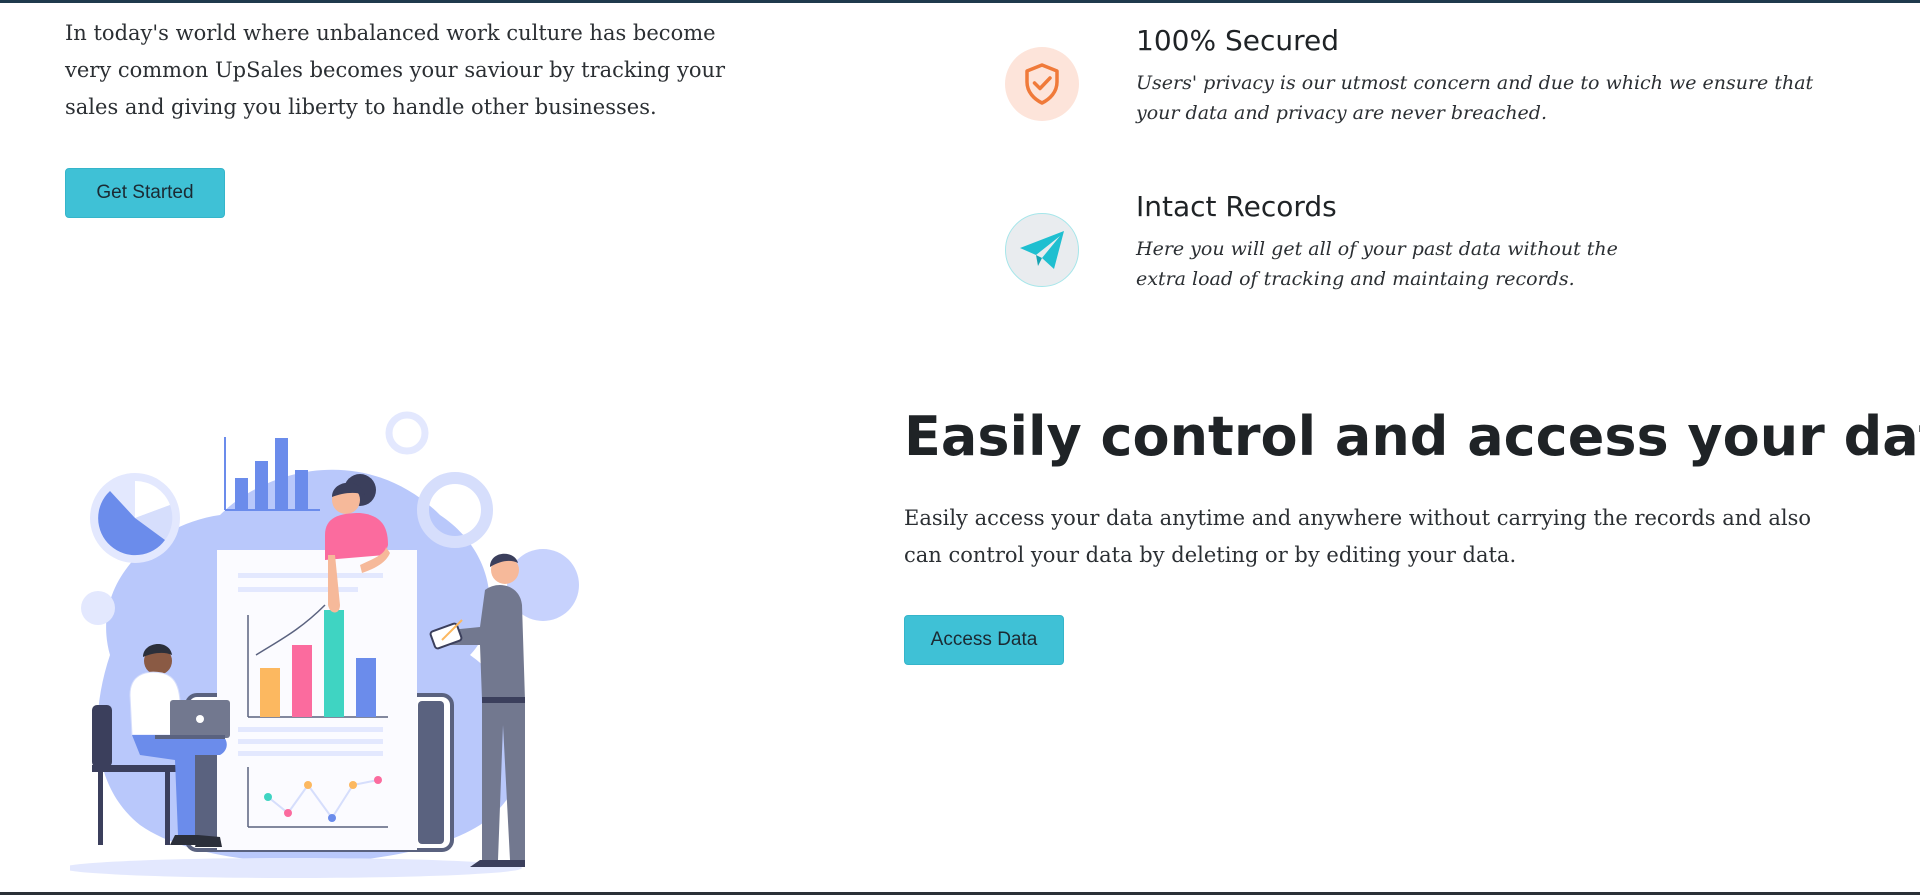  What do you see at coordinates (324, 644) in the screenshot?
I see `data-analytics-illustration` at bounding box center [324, 644].